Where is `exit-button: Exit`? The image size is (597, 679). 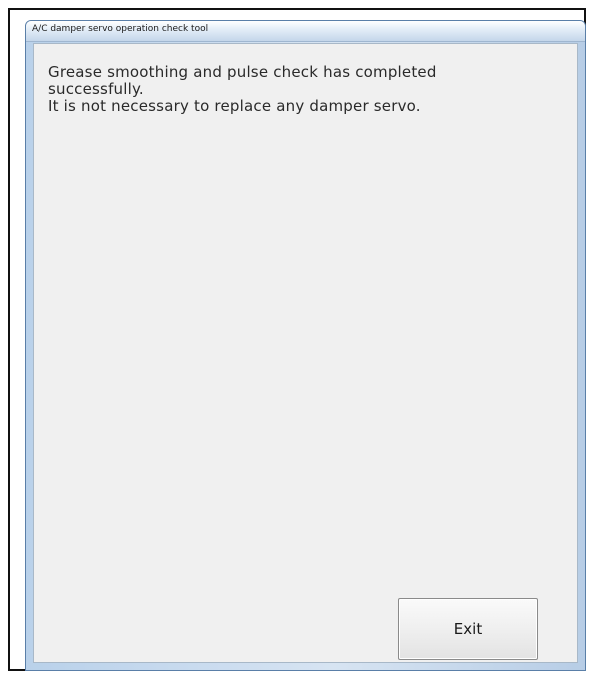 exit-button: Exit is located at coordinates (468, 629).